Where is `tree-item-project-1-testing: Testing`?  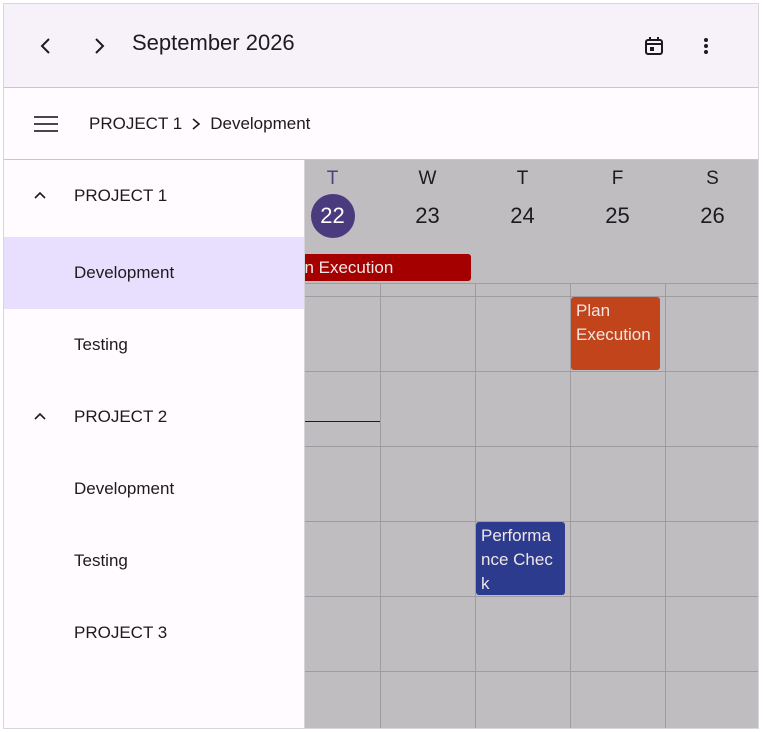
tree-item-project-1-testing: Testing is located at coordinates (154, 345).